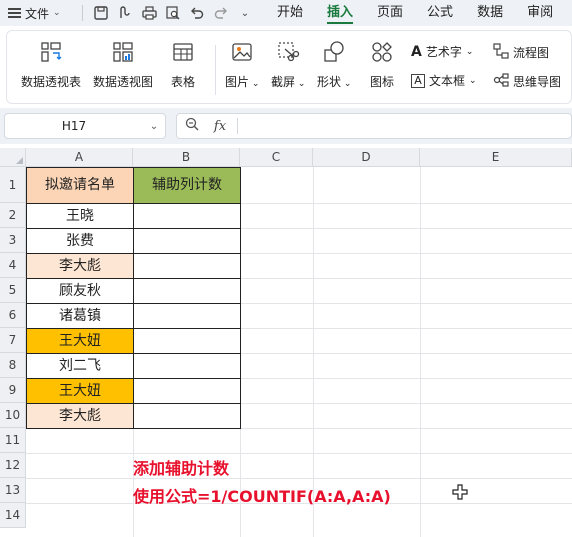 The image size is (572, 537). I want to click on pivot-chart-icon, so click(123, 52).